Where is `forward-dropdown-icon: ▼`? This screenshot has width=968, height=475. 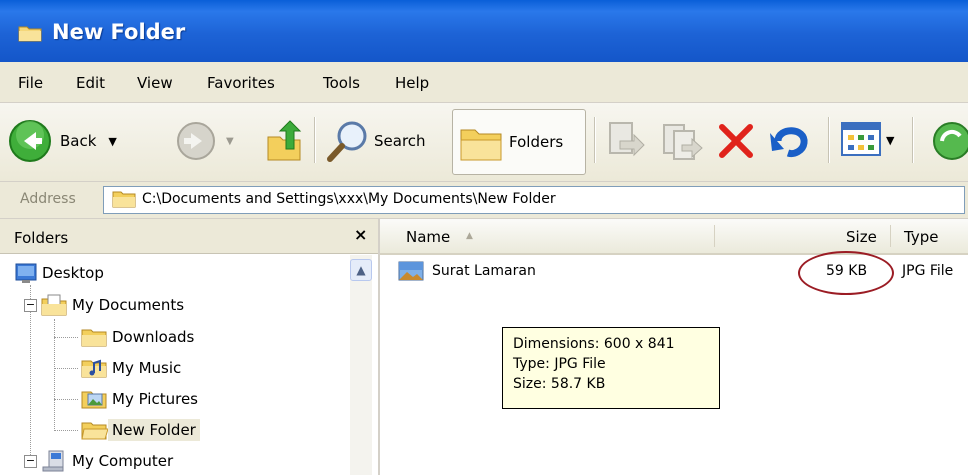
forward-dropdown-icon: ▼ is located at coordinates (230, 141).